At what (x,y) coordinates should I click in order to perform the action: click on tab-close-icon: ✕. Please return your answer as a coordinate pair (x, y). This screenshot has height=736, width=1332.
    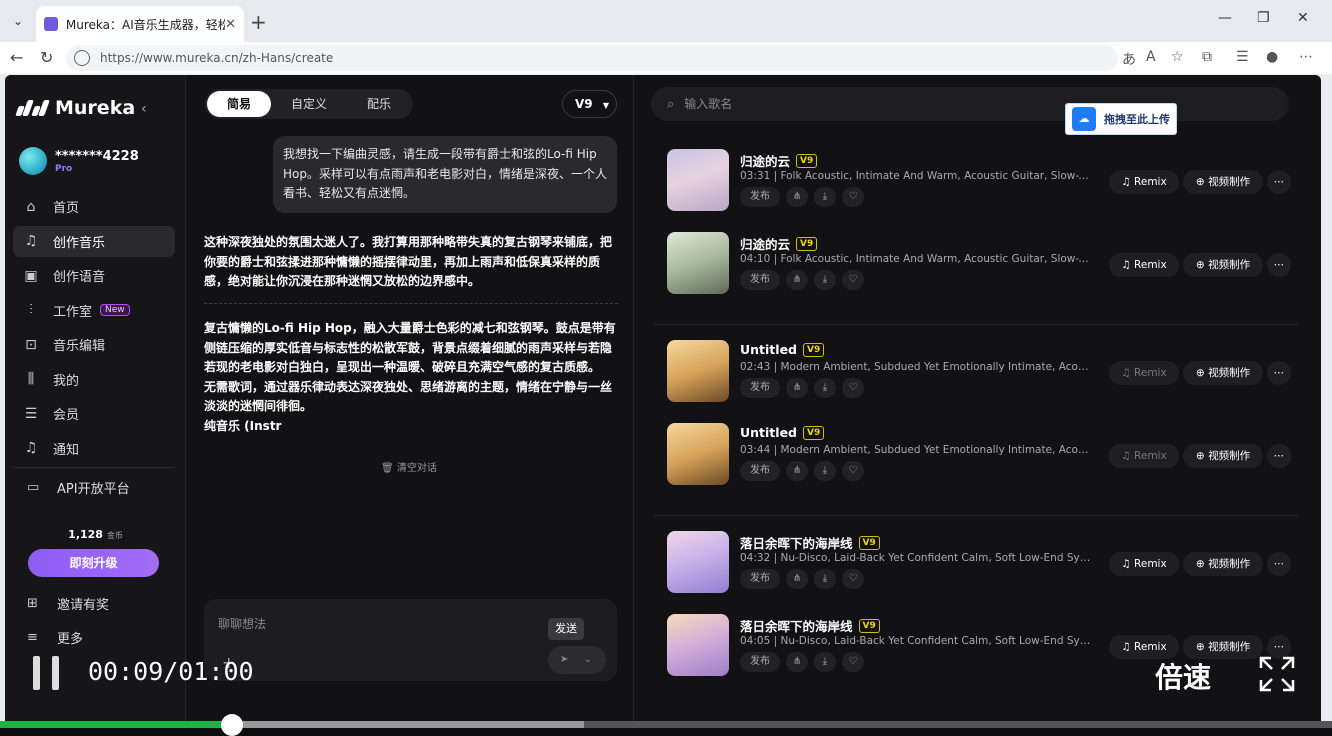
    Looking at the image, I should click on (230, 24).